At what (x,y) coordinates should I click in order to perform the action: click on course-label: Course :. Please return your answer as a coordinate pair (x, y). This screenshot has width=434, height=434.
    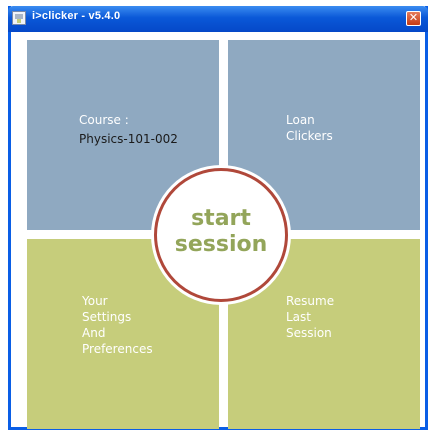
    Looking at the image, I should click on (104, 120).